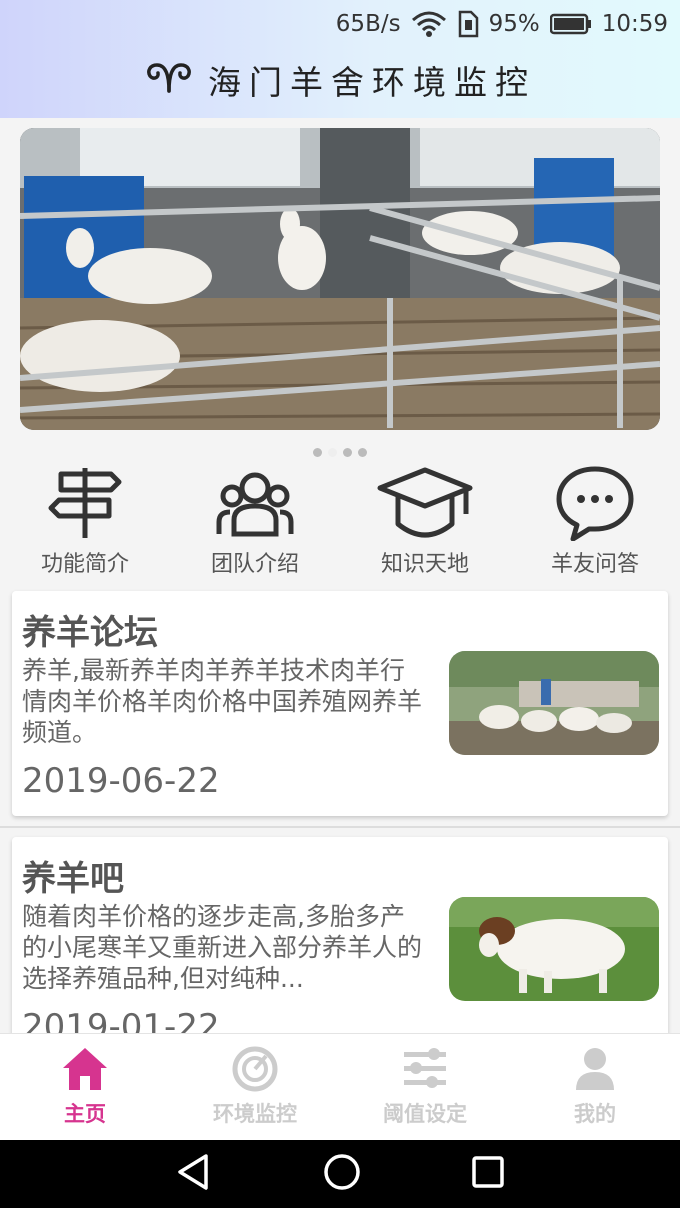 The height and width of the screenshot is (1208, 680). What do you see at coordinates (594, 564) in the screenshot?
I see `quick-link-label: 羊友问答` at bounding box center [594, 564].